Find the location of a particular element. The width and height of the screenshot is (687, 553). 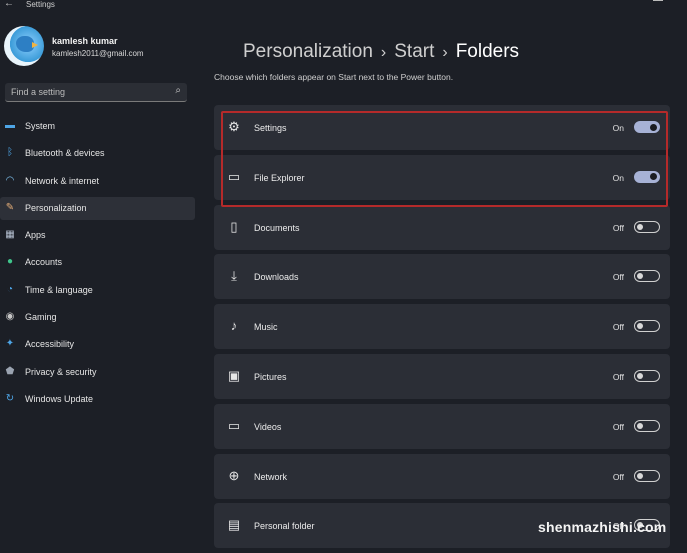

sidebar-item-accounts: ● Accounts is located at coordinates (97, 262).